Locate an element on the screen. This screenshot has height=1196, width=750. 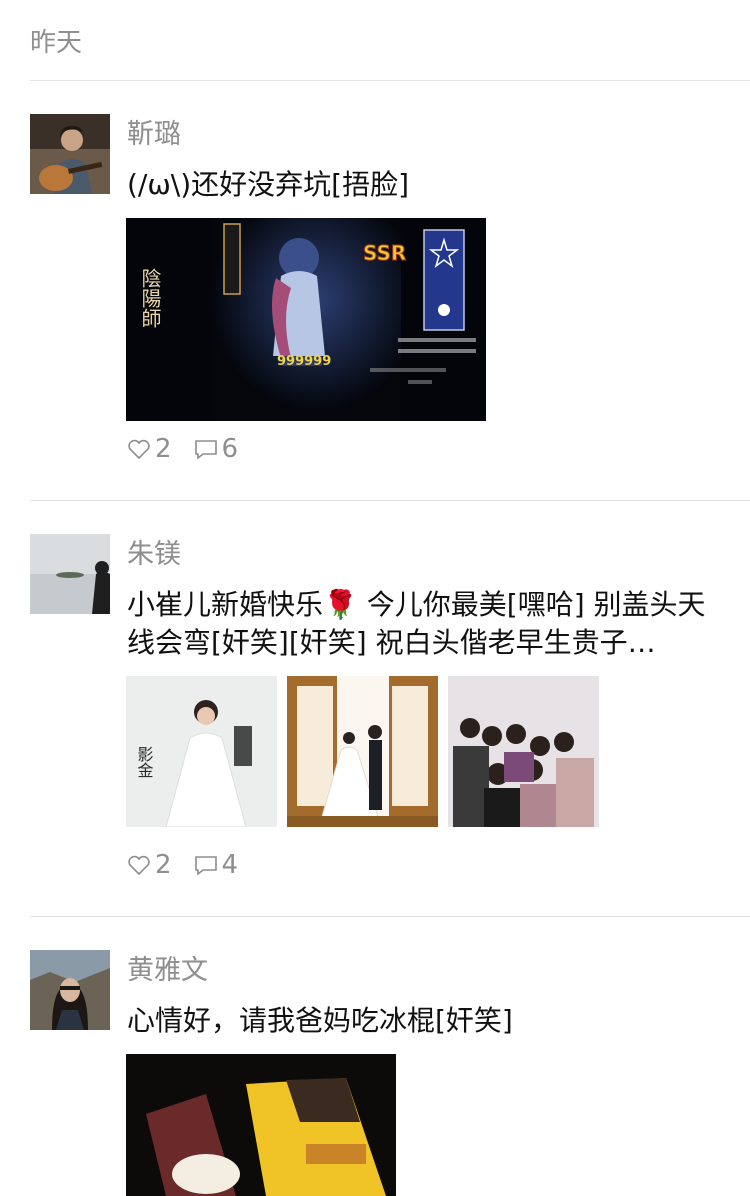
avatar-woman-icon is located at coordinates (70, 990).